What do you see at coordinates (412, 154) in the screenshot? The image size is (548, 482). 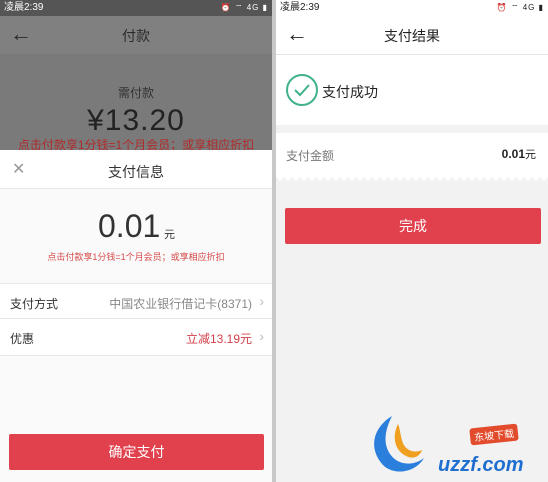 I see `paid-amount-row: 支付金额 0.01元` at bounding box center [412, 154].